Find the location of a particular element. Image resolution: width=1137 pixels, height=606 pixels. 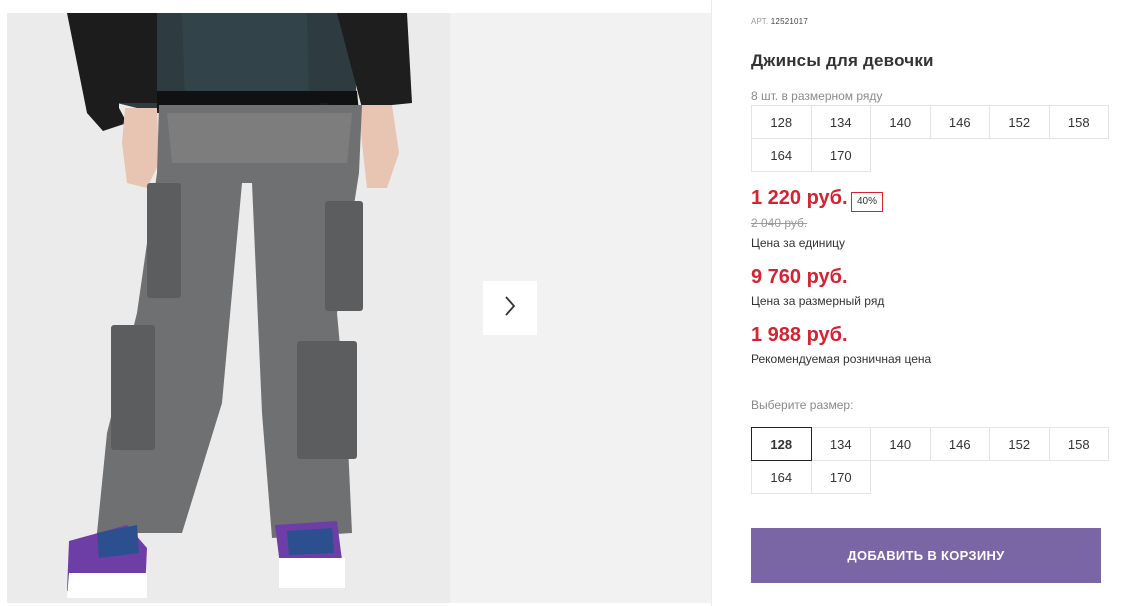

size-option: 134 is located at coordinates (840, 444).